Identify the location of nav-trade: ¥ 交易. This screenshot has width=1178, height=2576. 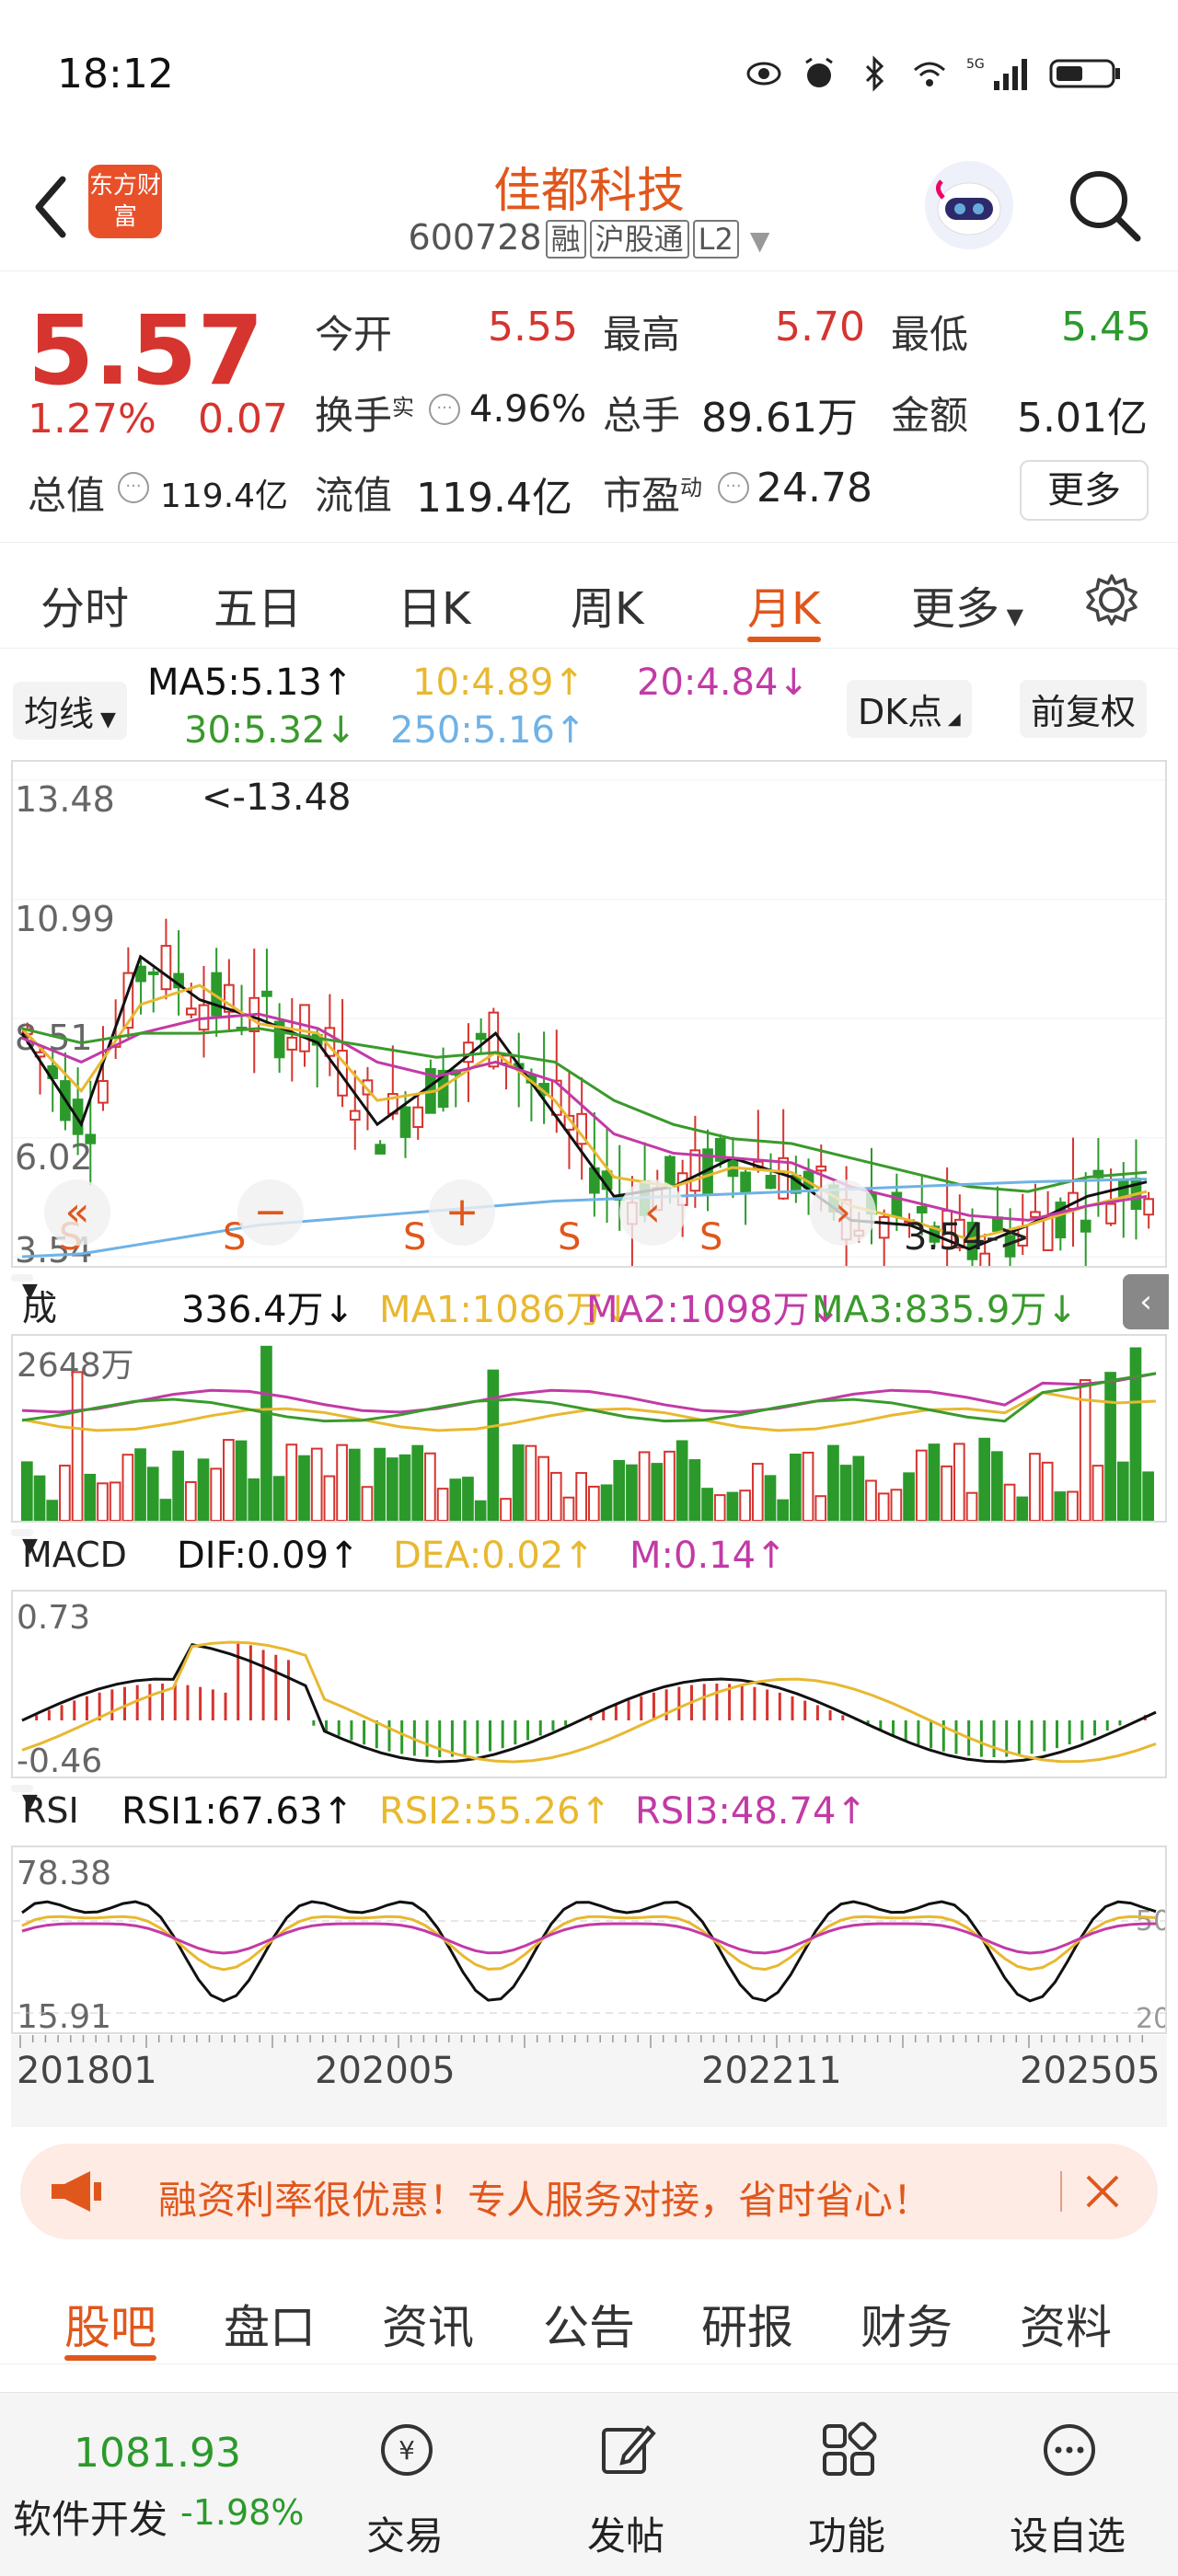
(405, 2484).